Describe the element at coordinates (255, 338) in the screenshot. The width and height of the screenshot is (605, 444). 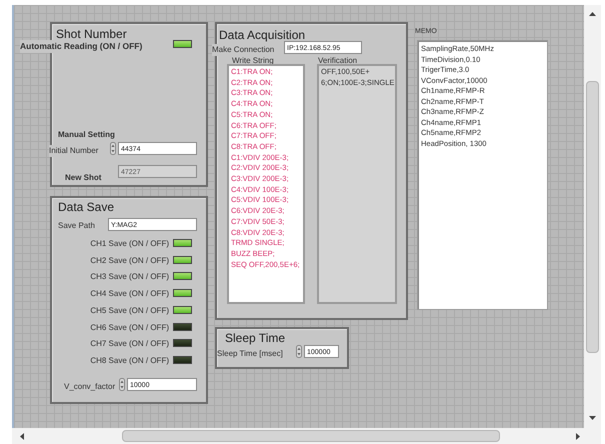
I see `panel-title: Sleep Time` at that location.